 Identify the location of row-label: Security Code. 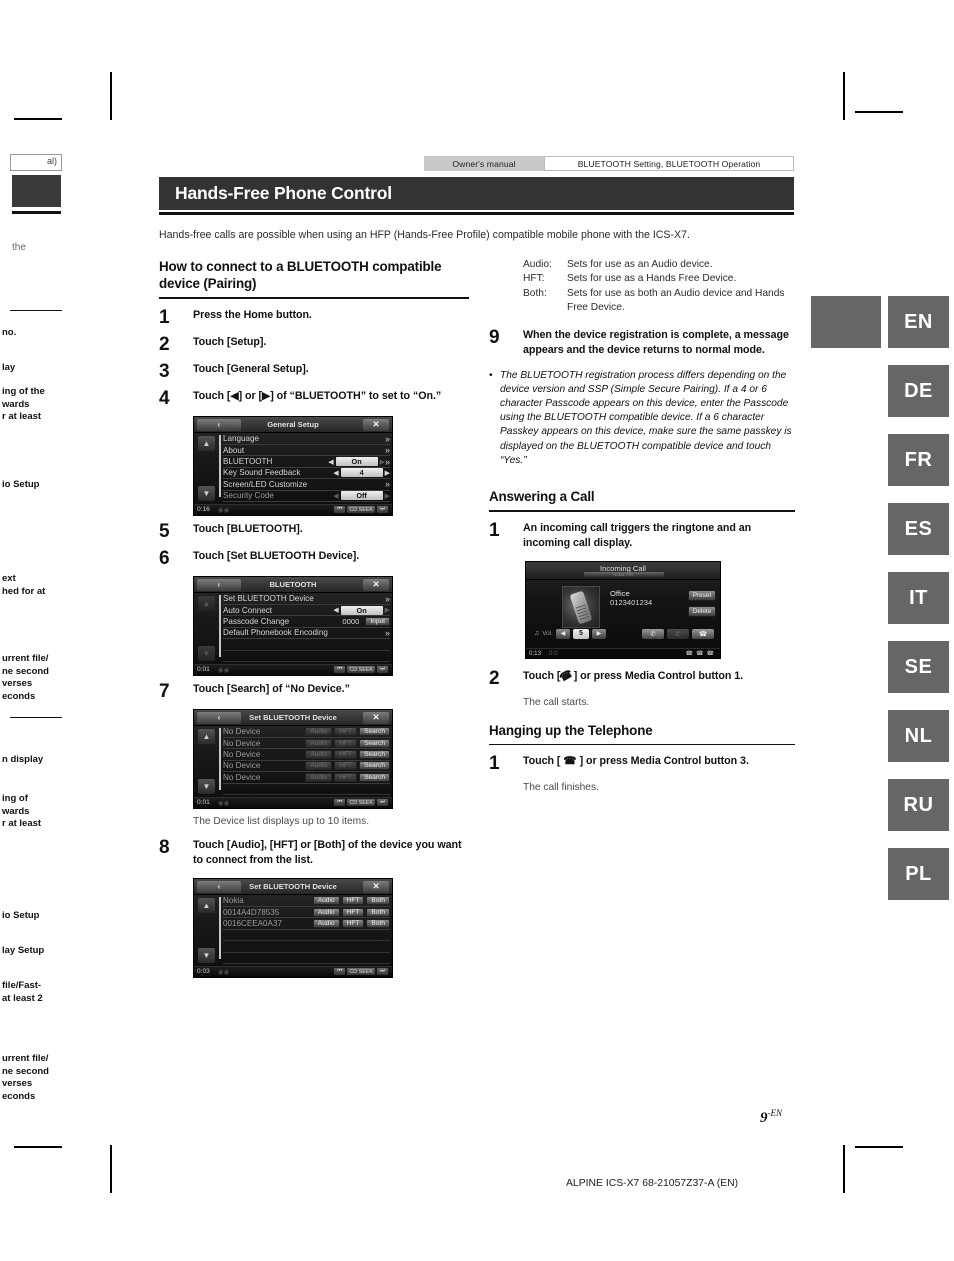
(248, 496).